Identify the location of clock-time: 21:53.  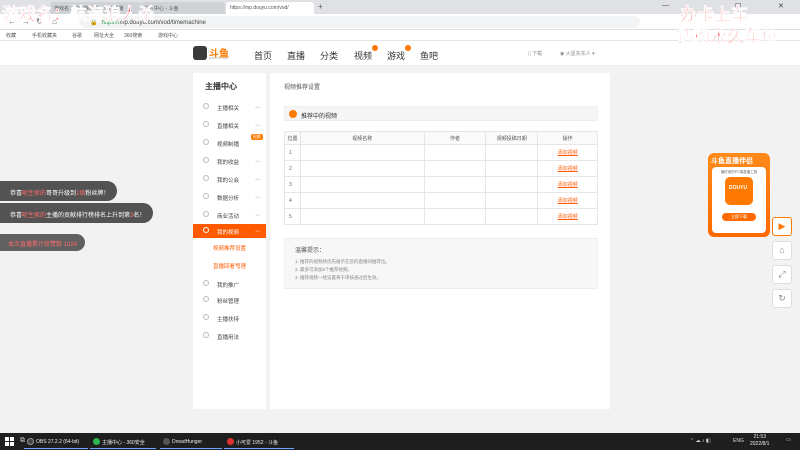
(759, 437).